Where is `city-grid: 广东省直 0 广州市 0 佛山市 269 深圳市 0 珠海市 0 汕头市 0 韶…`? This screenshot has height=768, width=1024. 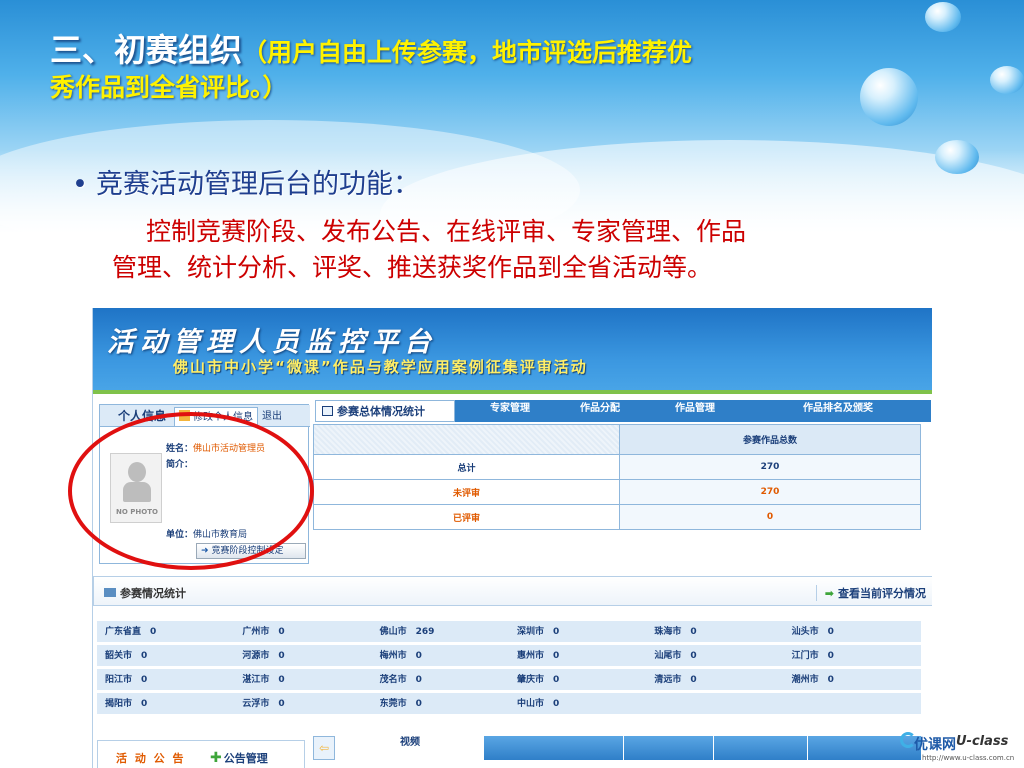
city-grid: 广东省直 0 广州市 0 佛山市 269 深圳市 0 珠海市 0 汕头市 0 韶… is located at coordinates (509, 667).